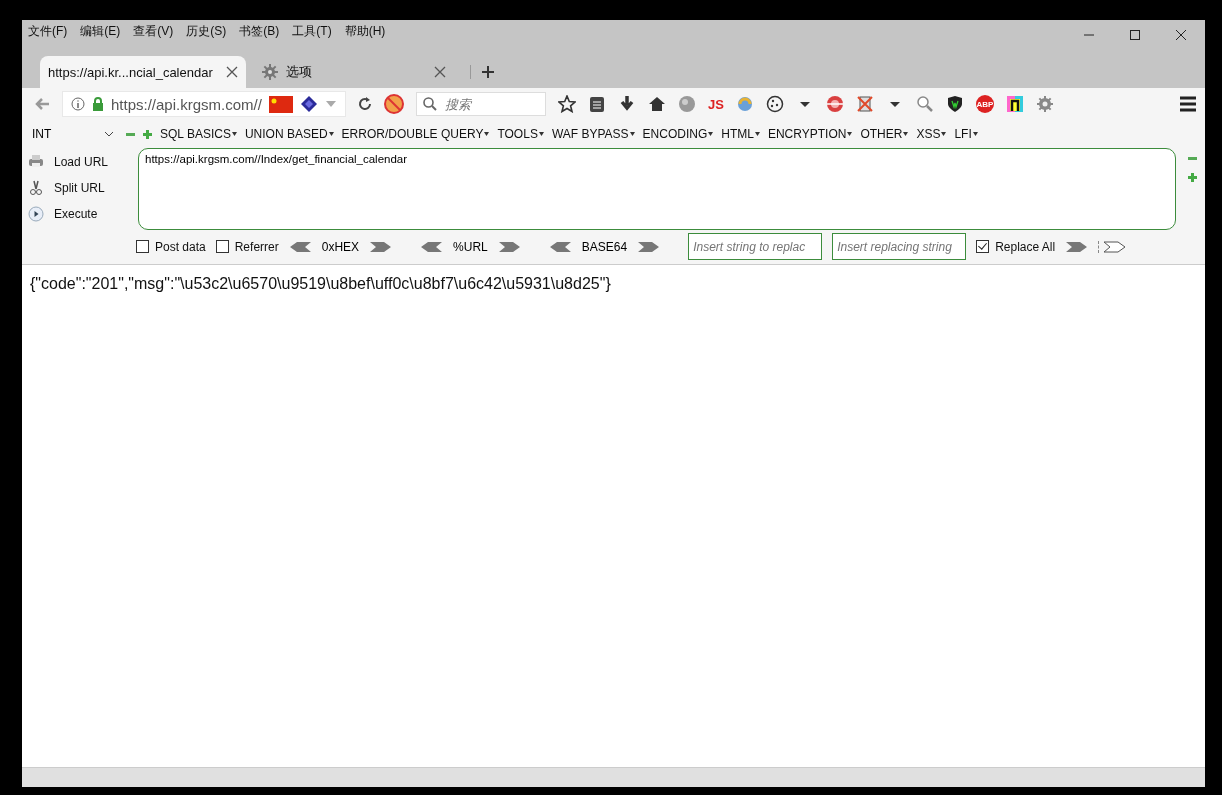 The width and height of the screenshot is (1222, 795). Describe the element at coordinates (931, 134) in the screenshot. I see `hackbar-menu: XSS` at that location.